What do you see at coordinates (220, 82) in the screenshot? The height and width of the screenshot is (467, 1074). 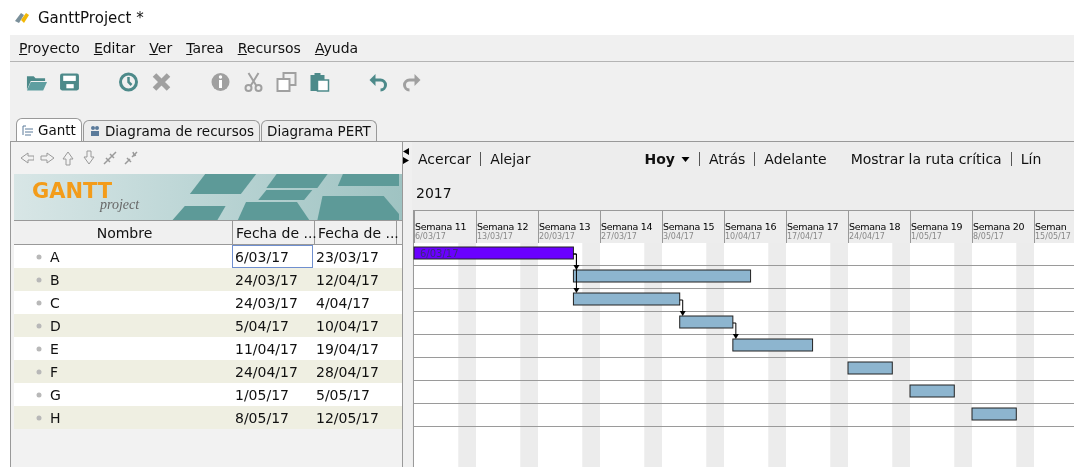 I see `info-icon` at bounding box center [220, 82].